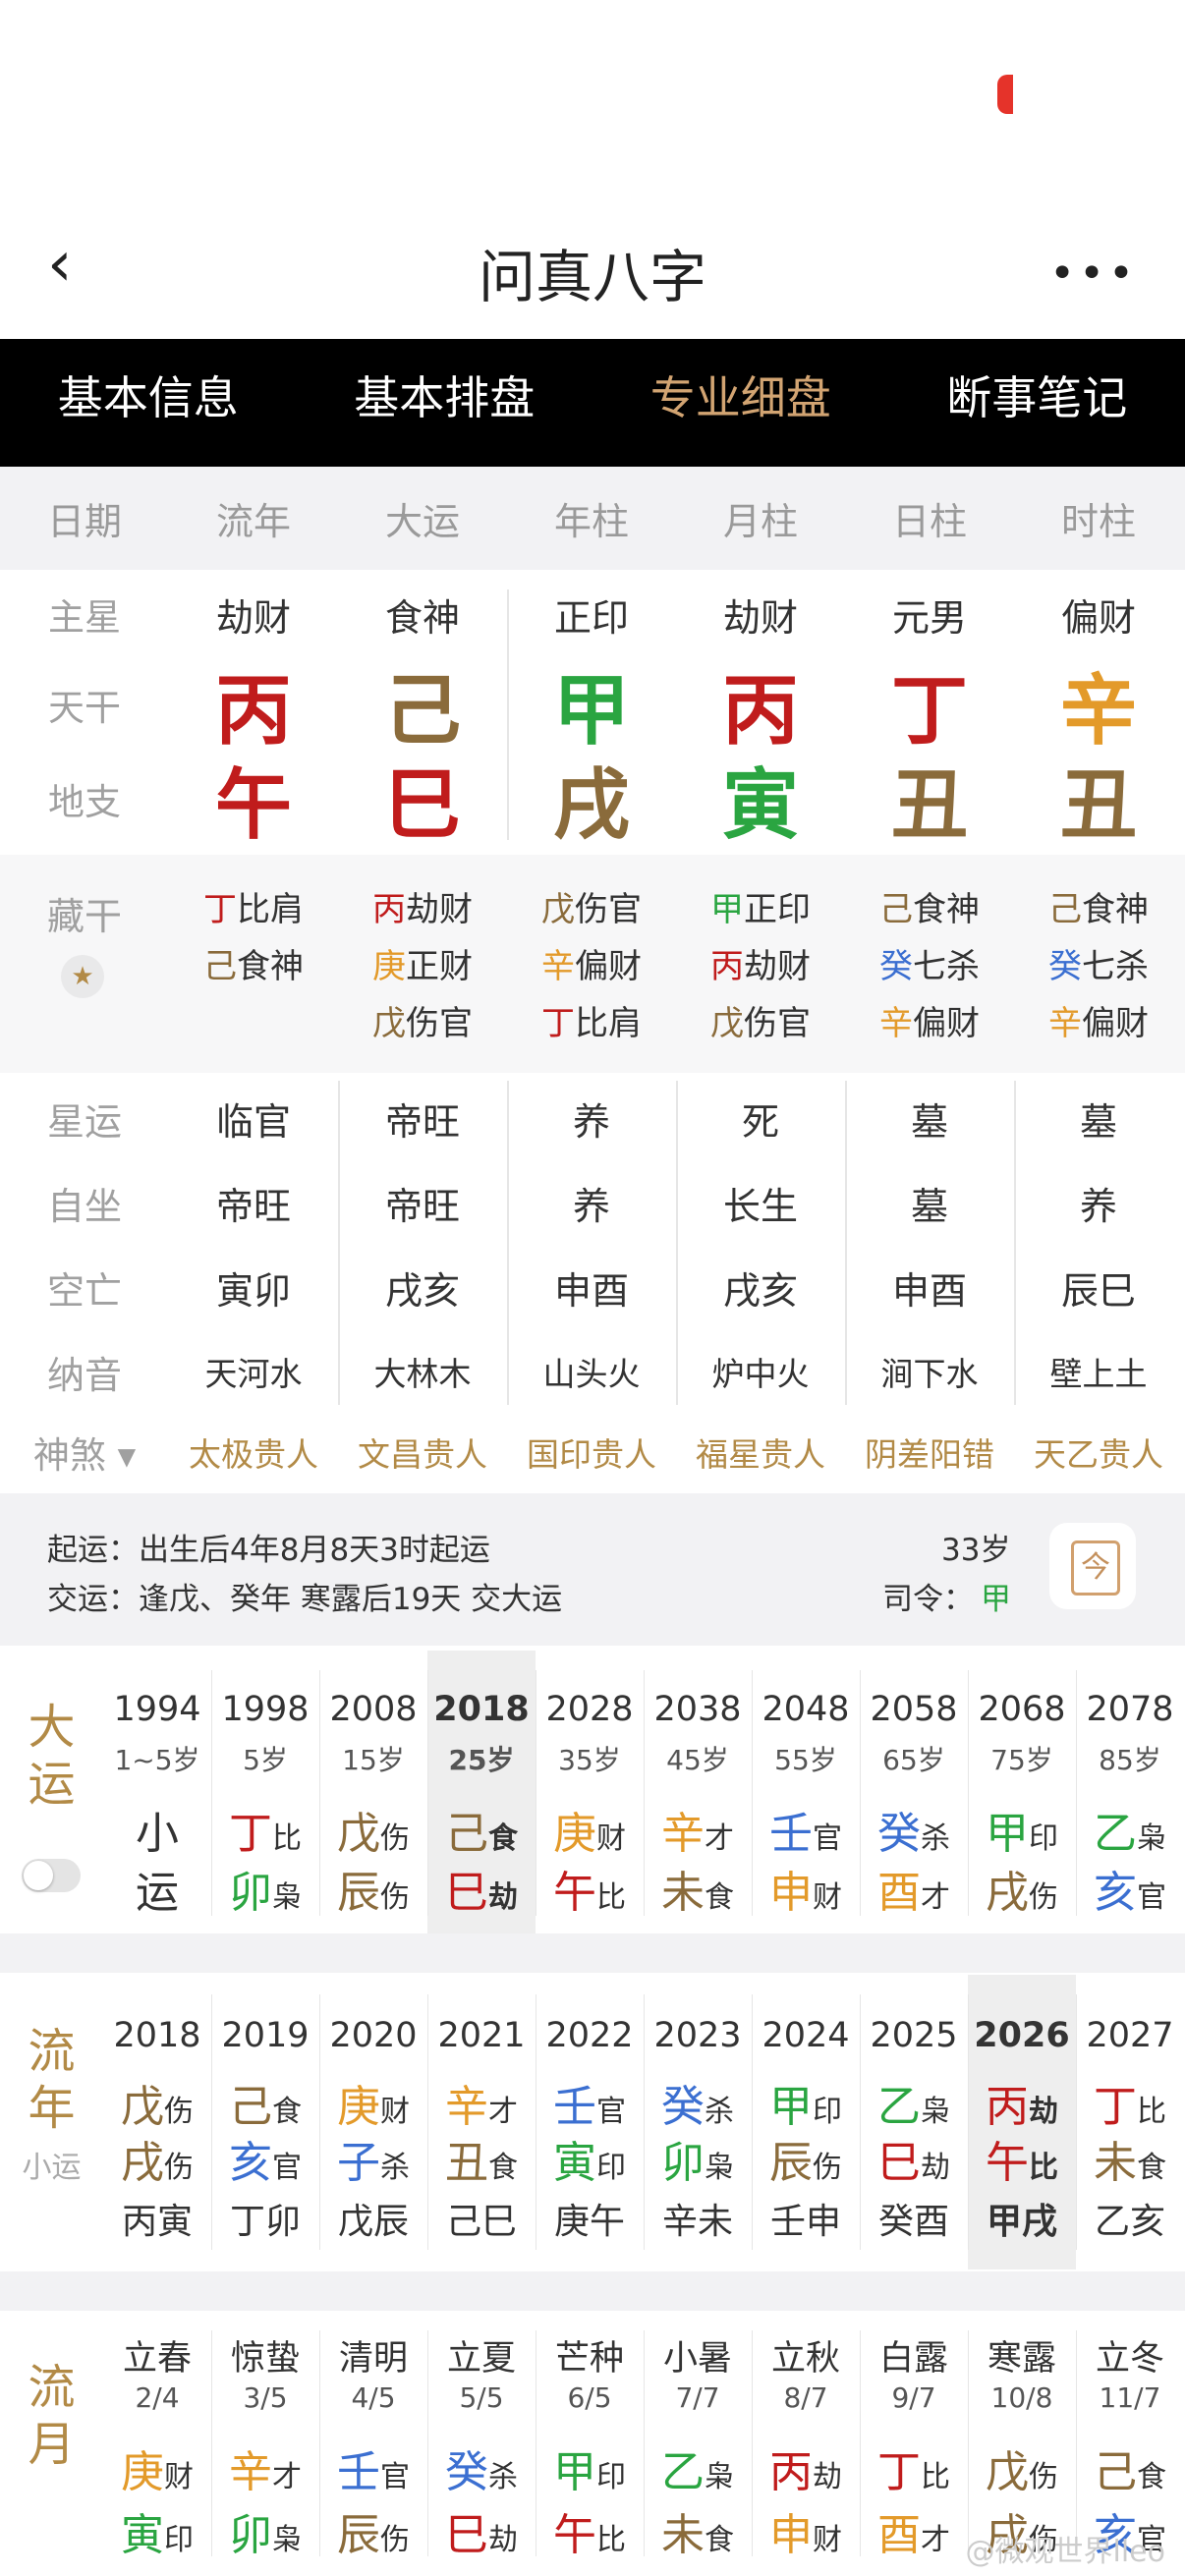 The width and height of the screenshot is (1185, 2576). I want to click on stem-branch-char: 丑, so click(1098, 805).